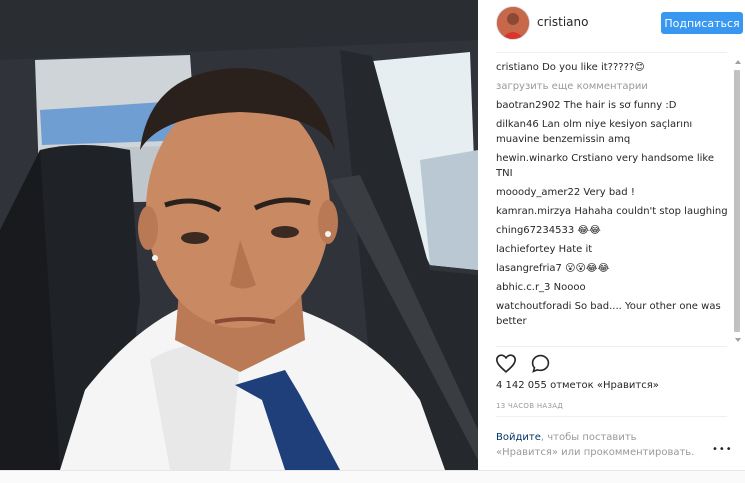 This screenshot has height=483, width=745. Describe the element at coordinates (575, 249) in the screenshot. I see `comment-text: Hate it` at that location.